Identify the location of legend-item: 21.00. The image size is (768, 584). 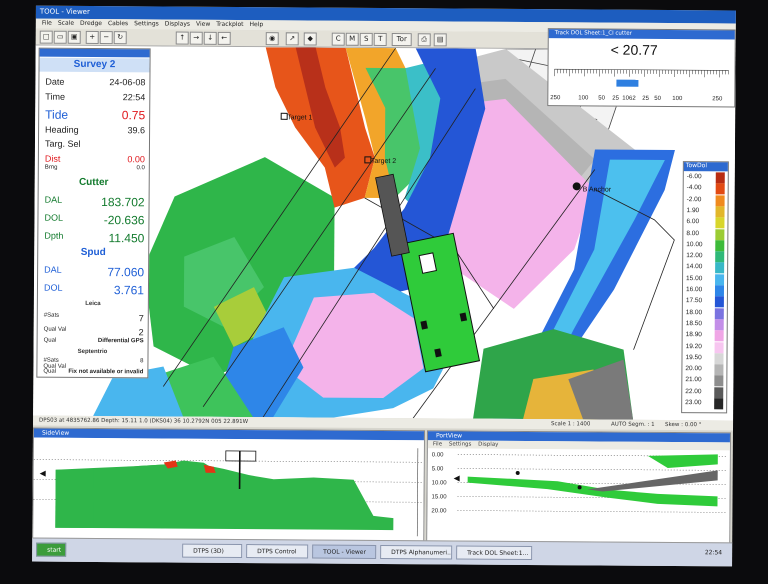
(704, 381).